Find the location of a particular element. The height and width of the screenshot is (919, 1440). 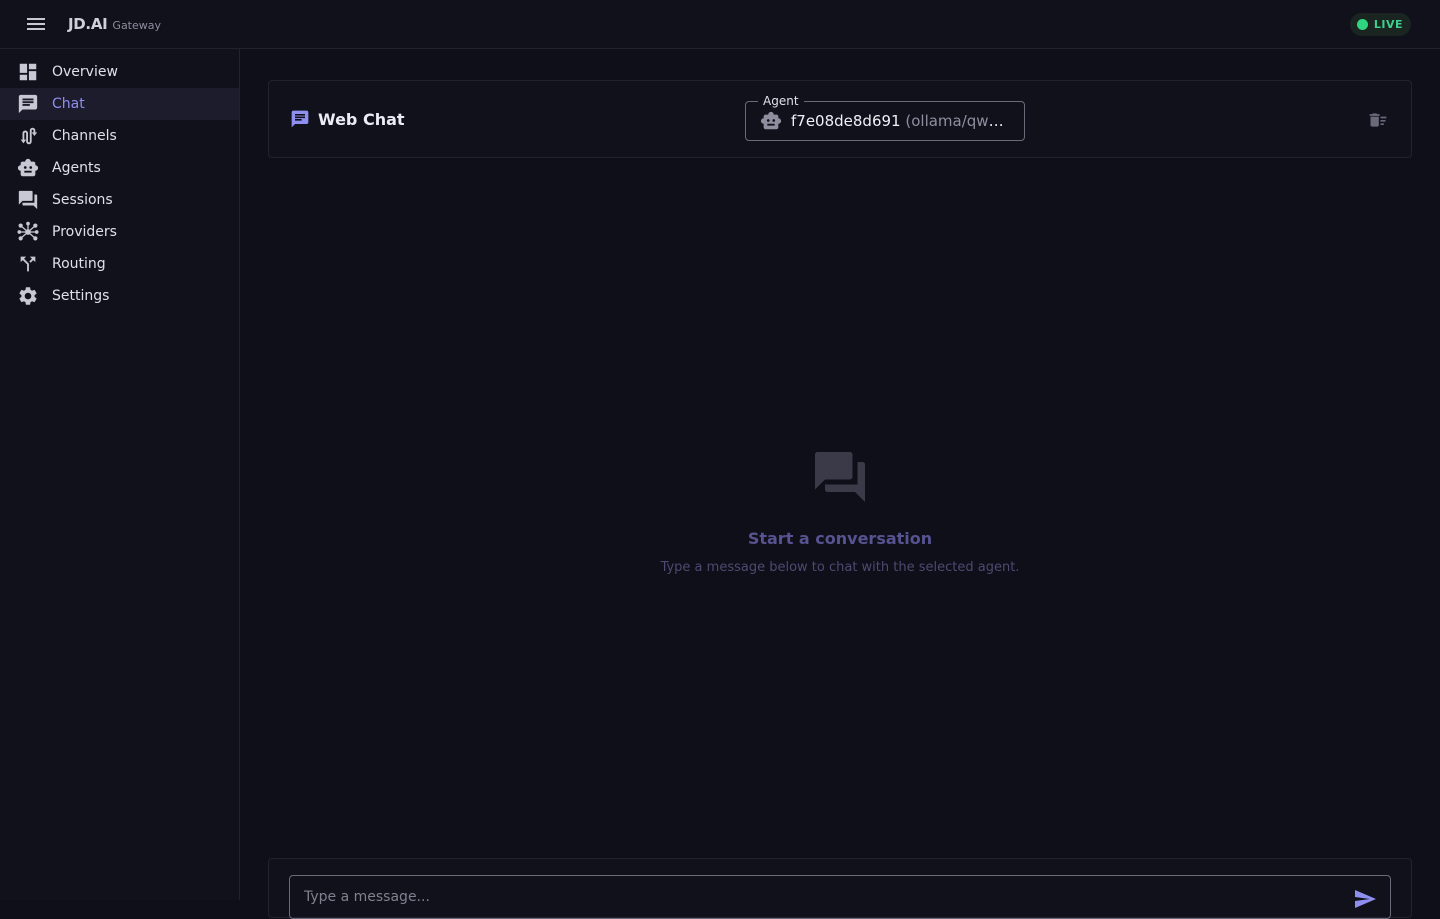

menu-button is located at coordinates (36, 24).